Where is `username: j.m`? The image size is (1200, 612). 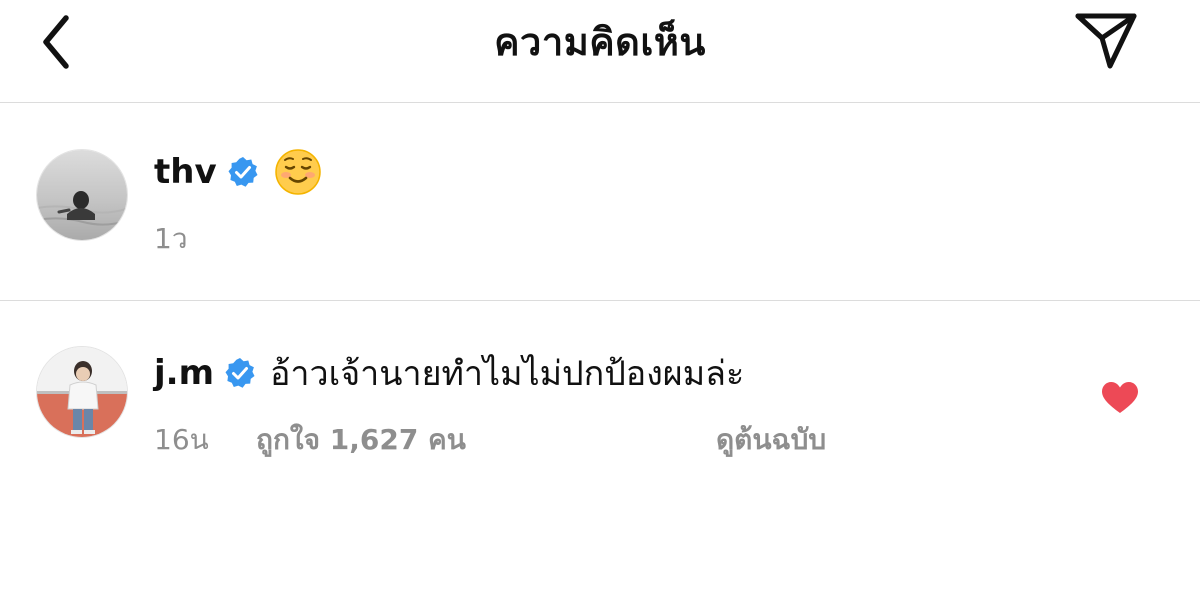
username: j.m is located at coordinates (184, 373).